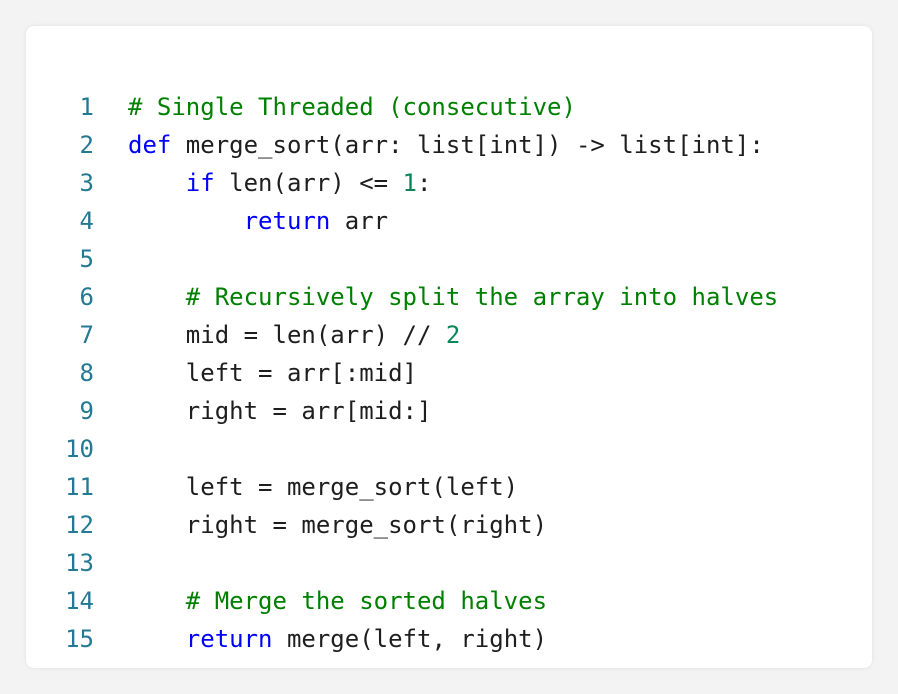 This screenshot has width=898, height=694. Describe the element at coordinates (409, 183) in the screenshot. I see `number-token: 1` at that location.